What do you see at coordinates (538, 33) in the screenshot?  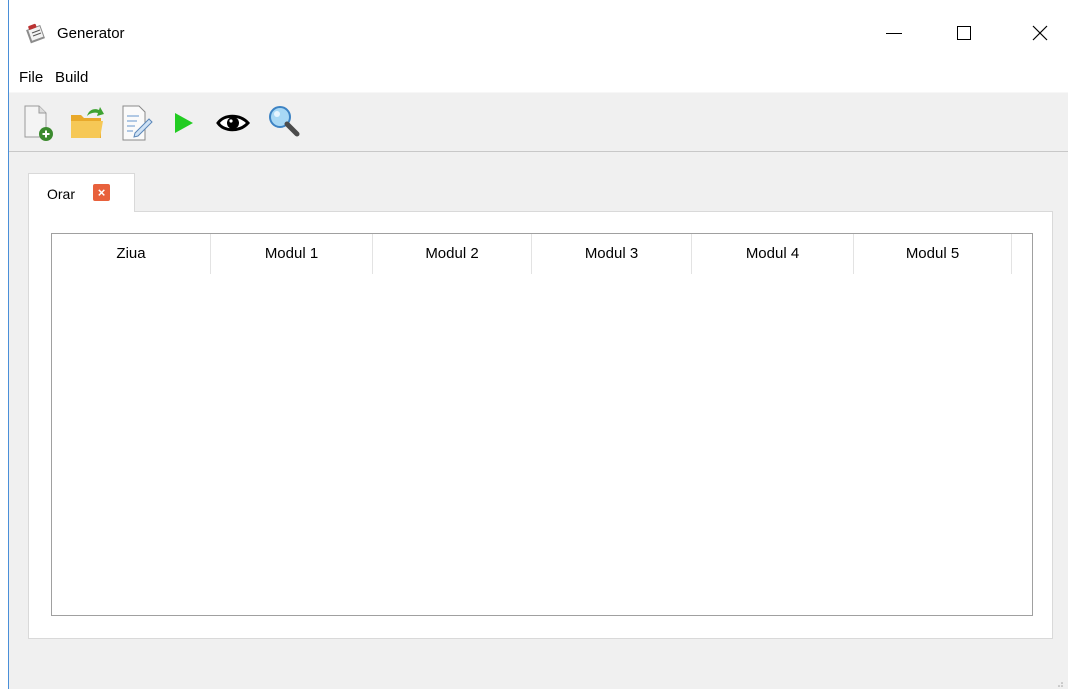 I see `title-bar: Generator` at bounding box center [538, 33].